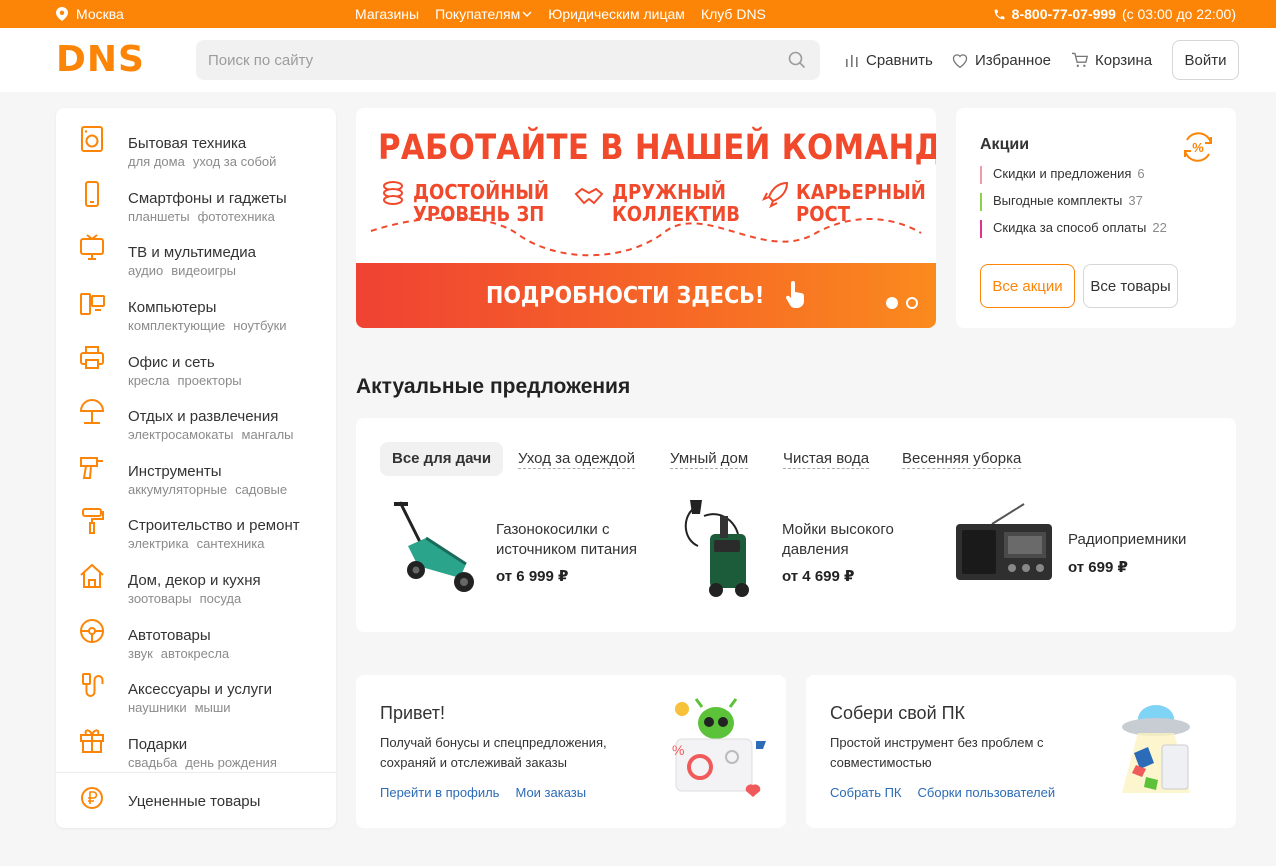  I want to click on catalog-item-office: Офис и сеть кресла проекторы, so click(196, 362).